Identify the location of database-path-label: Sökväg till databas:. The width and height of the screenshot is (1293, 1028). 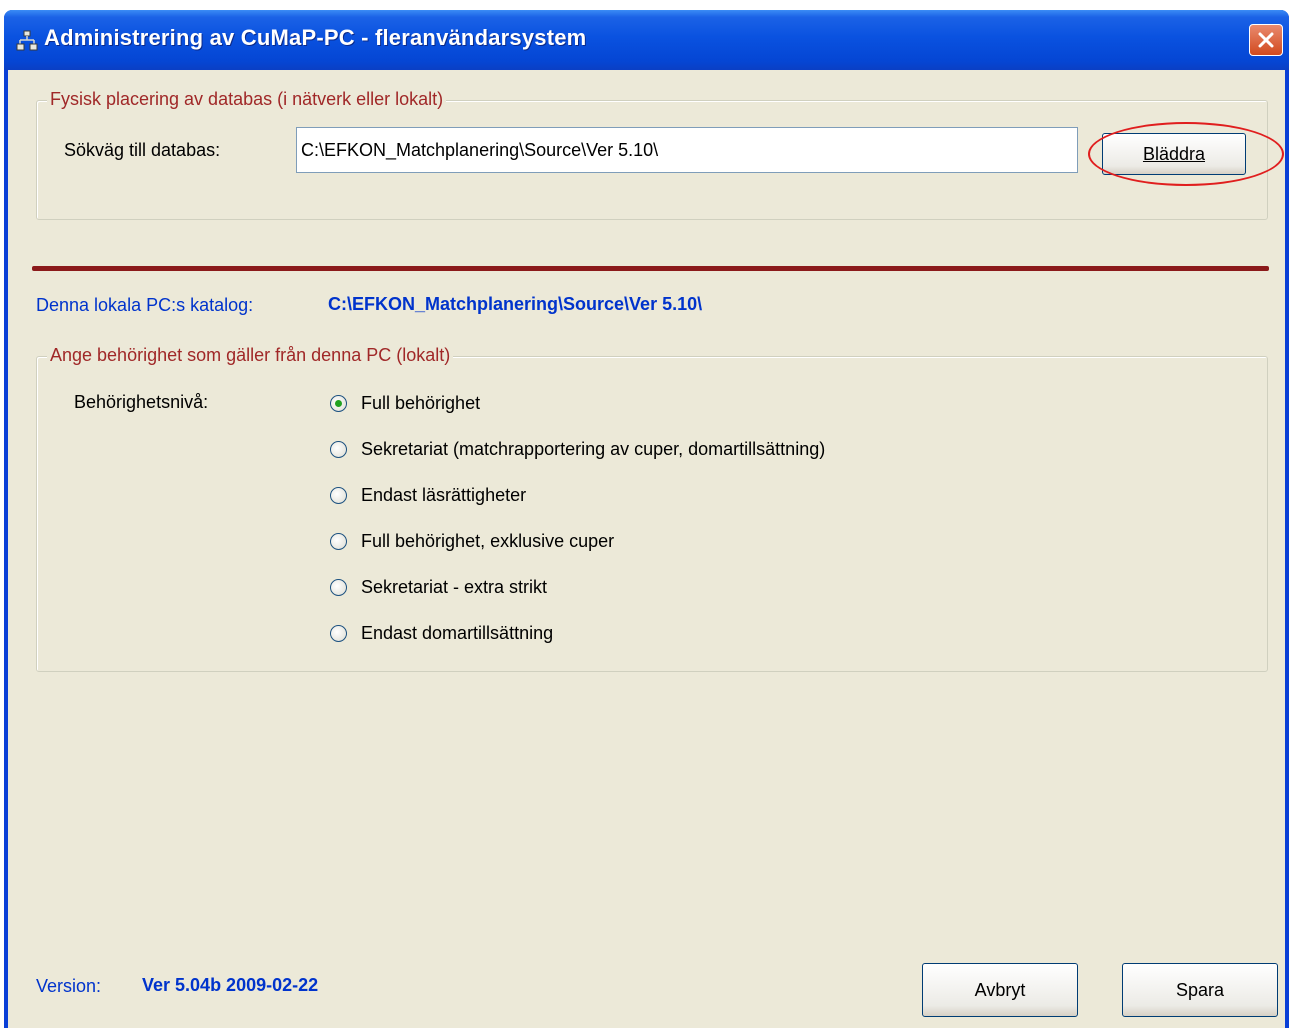
(142, 150).